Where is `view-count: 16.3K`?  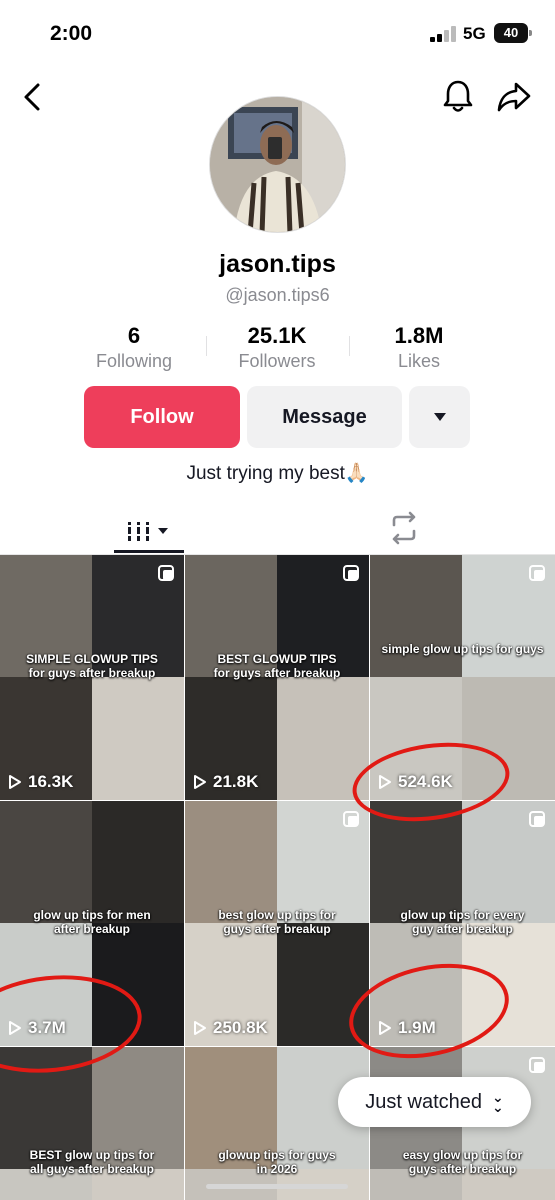 view-count: 16.3K is located at coordinates (40, 782).